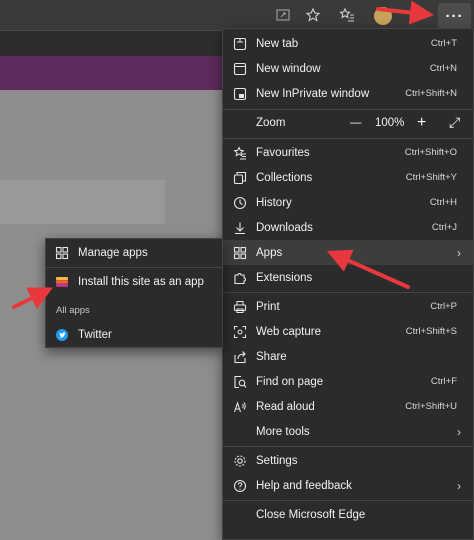 The width and height of the screenshot is (474, 540). Describe the element at coordinates (454, 122) in the screenshot. I see `fullscreen-icon: ⤢` at that location.